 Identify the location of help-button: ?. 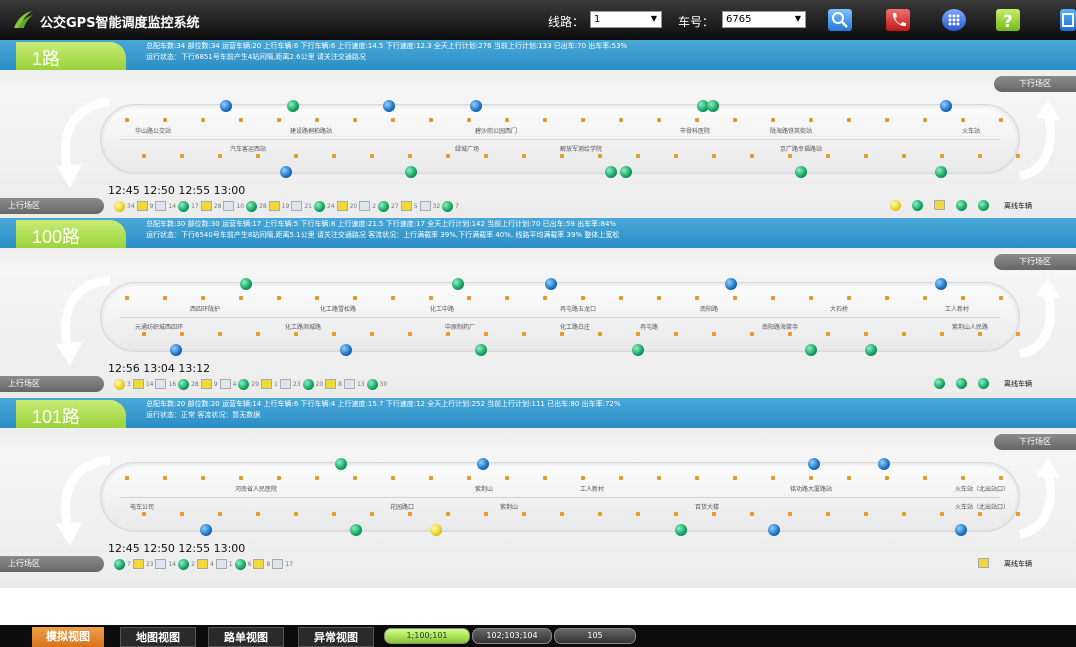
(1008, 20).